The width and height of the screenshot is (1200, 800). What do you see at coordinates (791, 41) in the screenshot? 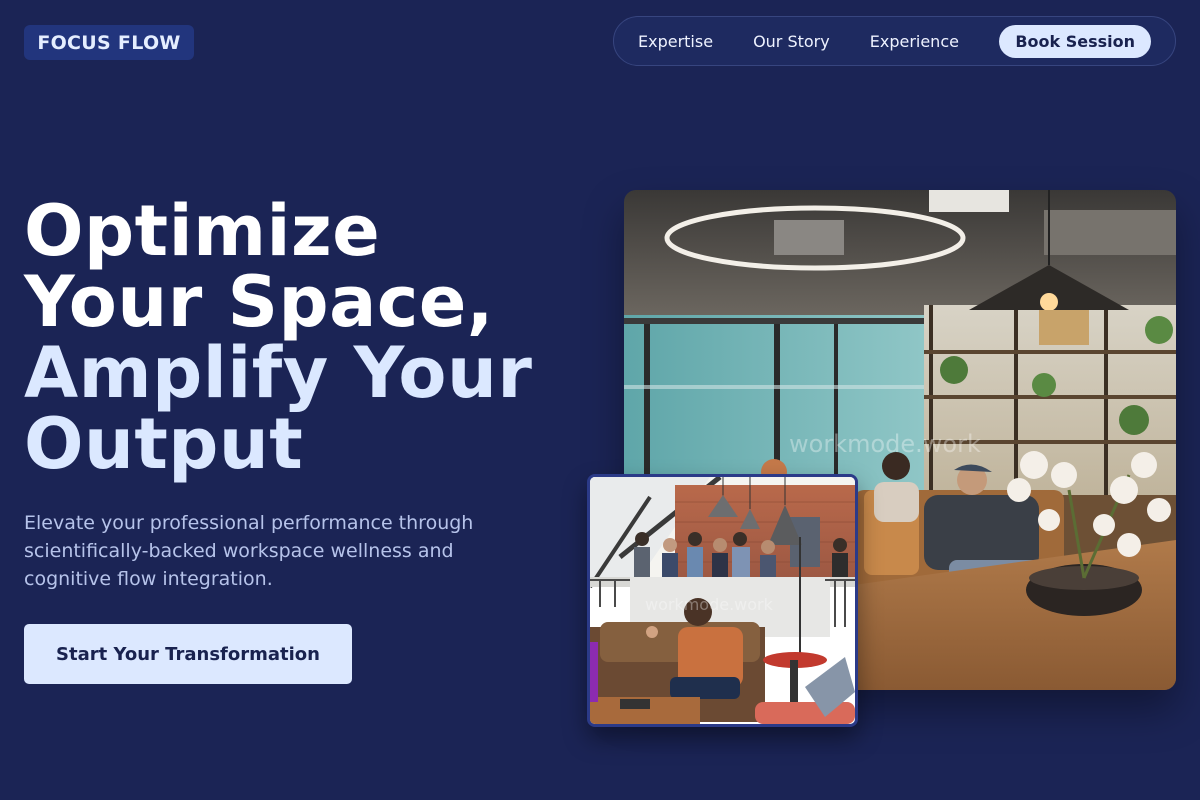
I see `nav-link-our-story: Our Story` at bounding box center [791, 41].